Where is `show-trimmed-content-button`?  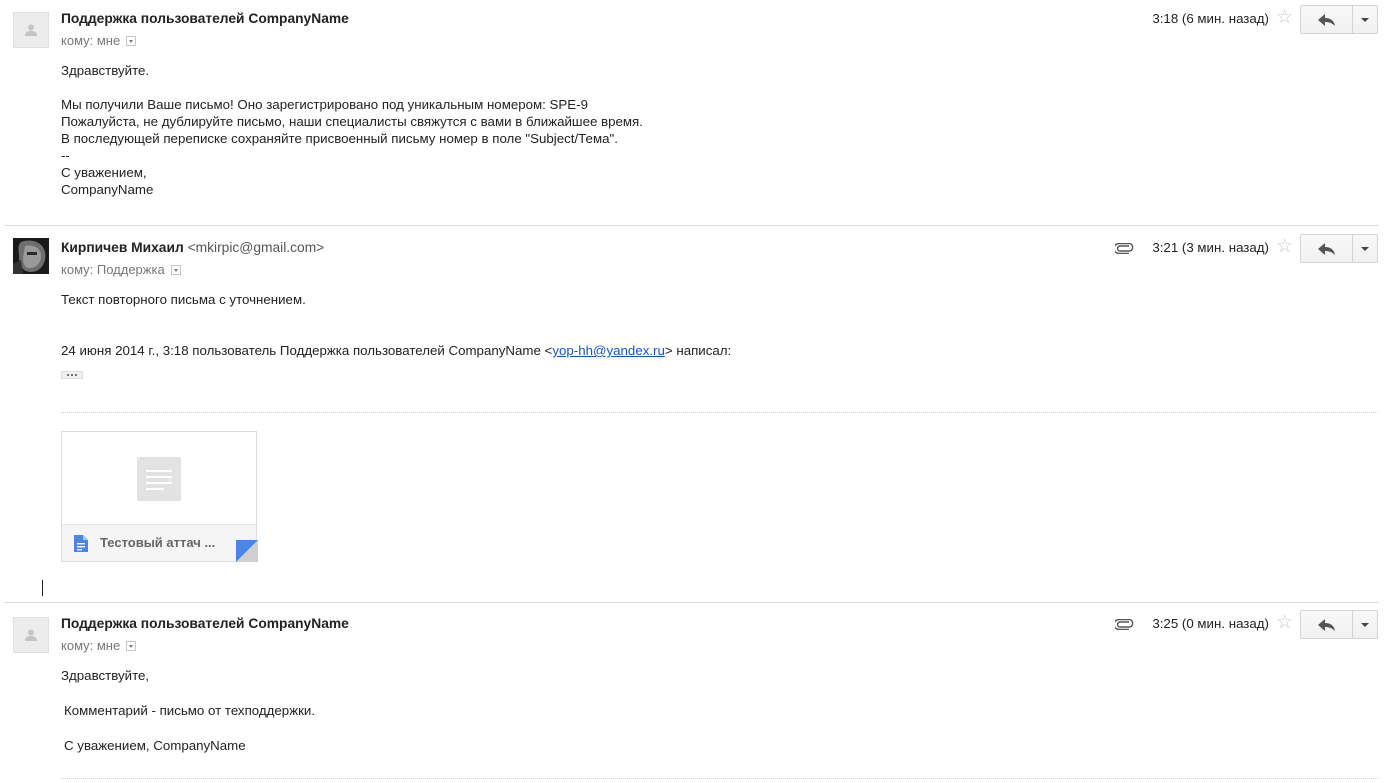 show-trimmed-content-button is located at coordinates (72, 375).